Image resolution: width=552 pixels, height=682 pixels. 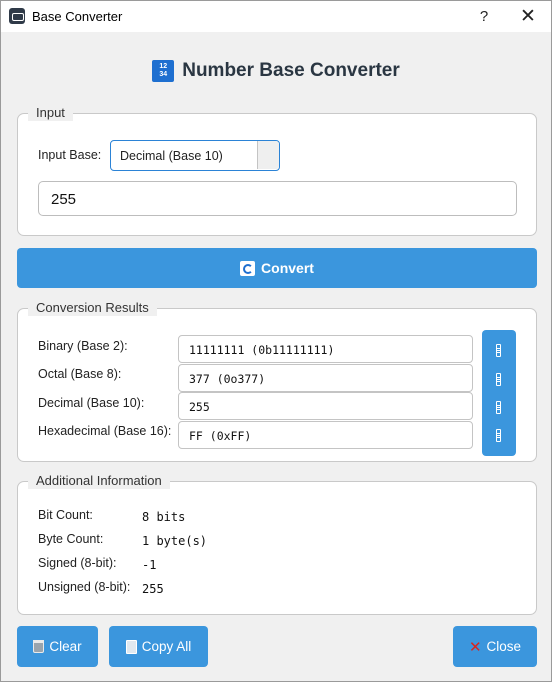 What do you see at coordinates (91, 403) in the screenshot?
I see `decimal-label: Decimal (Base 10):` at bounding box center [91, 403].